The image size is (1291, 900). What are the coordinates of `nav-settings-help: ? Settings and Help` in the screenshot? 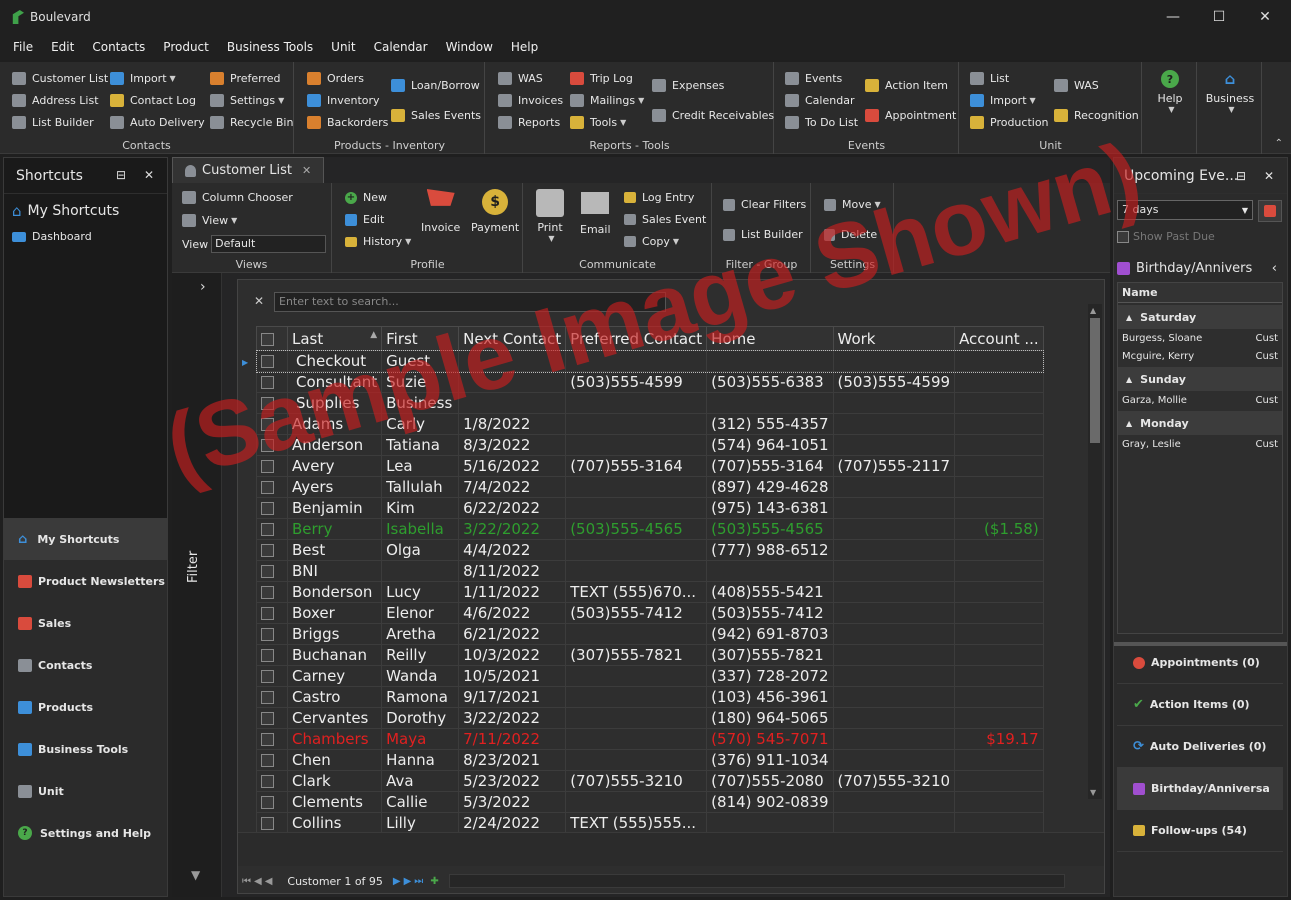 It's located at (85, 833).